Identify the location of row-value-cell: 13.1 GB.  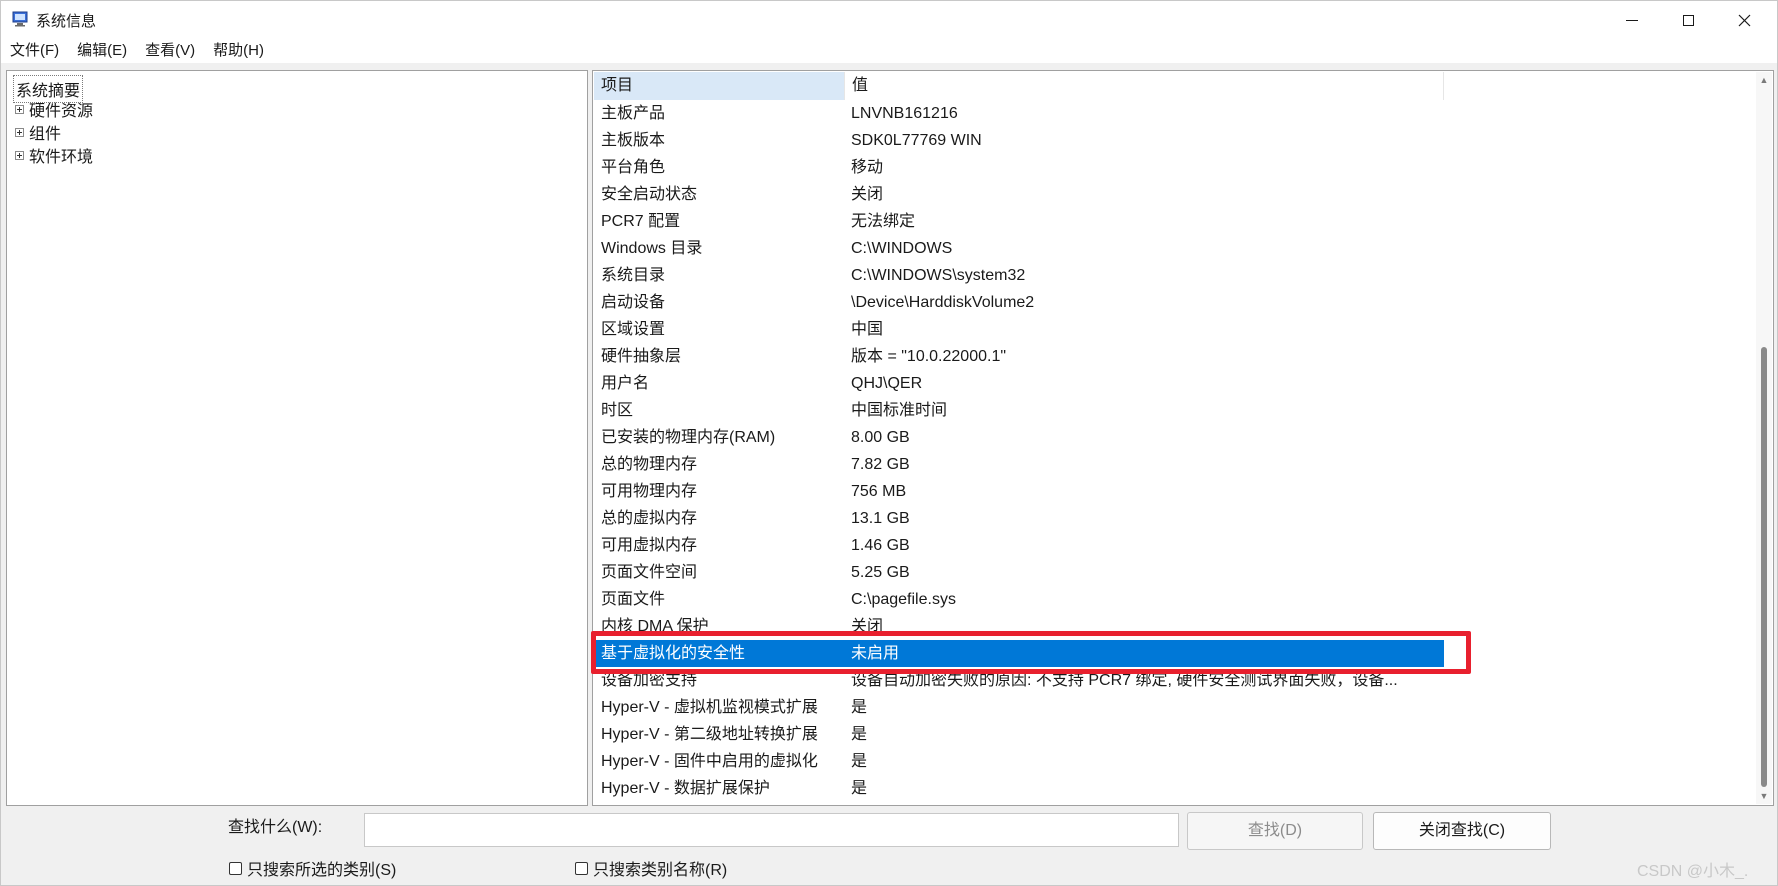
(880, 518).